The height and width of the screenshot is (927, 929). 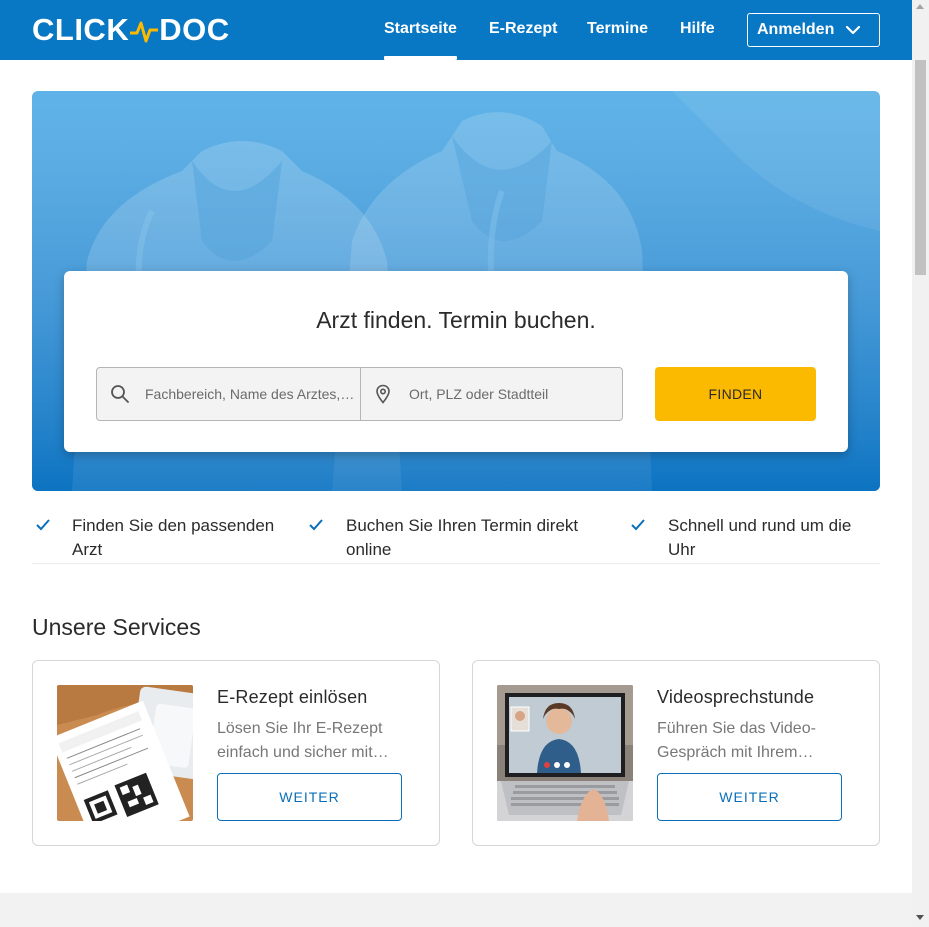 I want to click on benefit-line2: Uhr, so click(x=682, y=549).